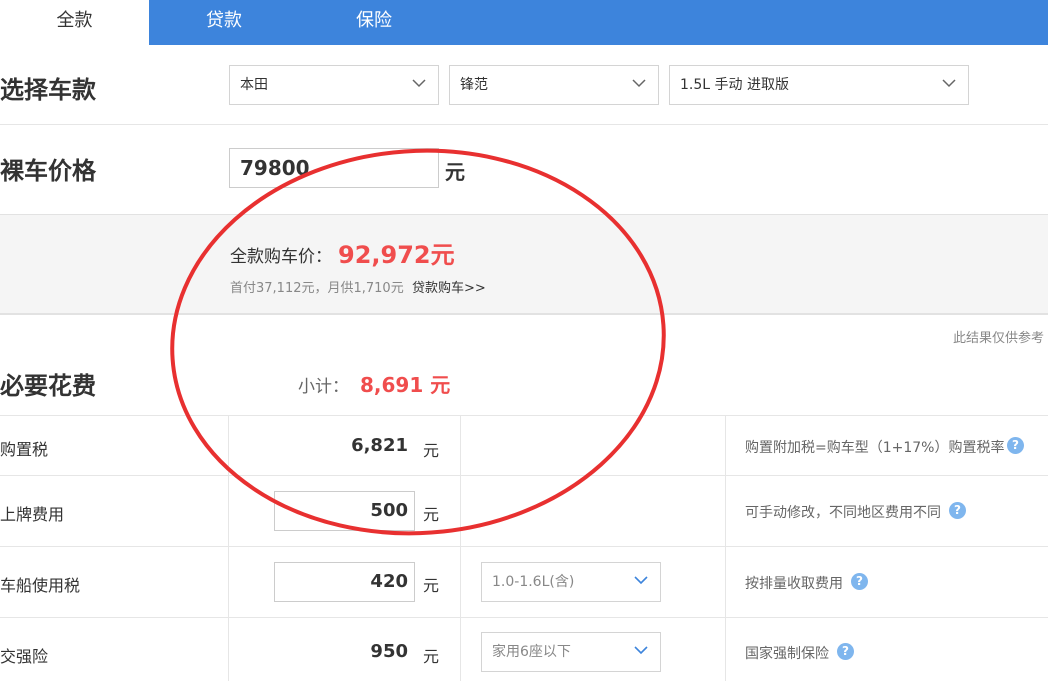 The height and width of the screenshot is (681, 1048). Describe the element at coordinates (40, 585) in the screenshot. I see `fee-label-vehicle-tax: 车船使用税` at that location.